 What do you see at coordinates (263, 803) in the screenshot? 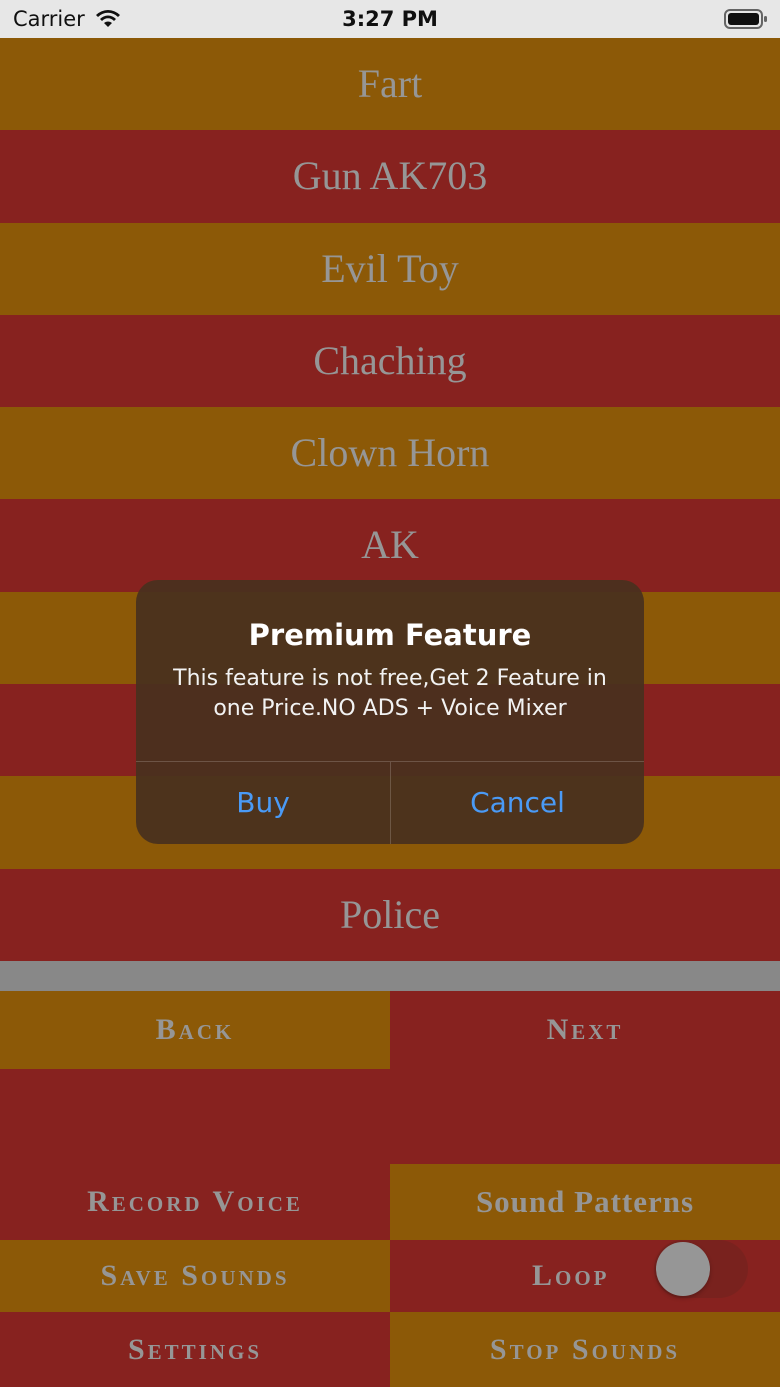
I see `buy-button: Buy` at bounding box center [263, 803].